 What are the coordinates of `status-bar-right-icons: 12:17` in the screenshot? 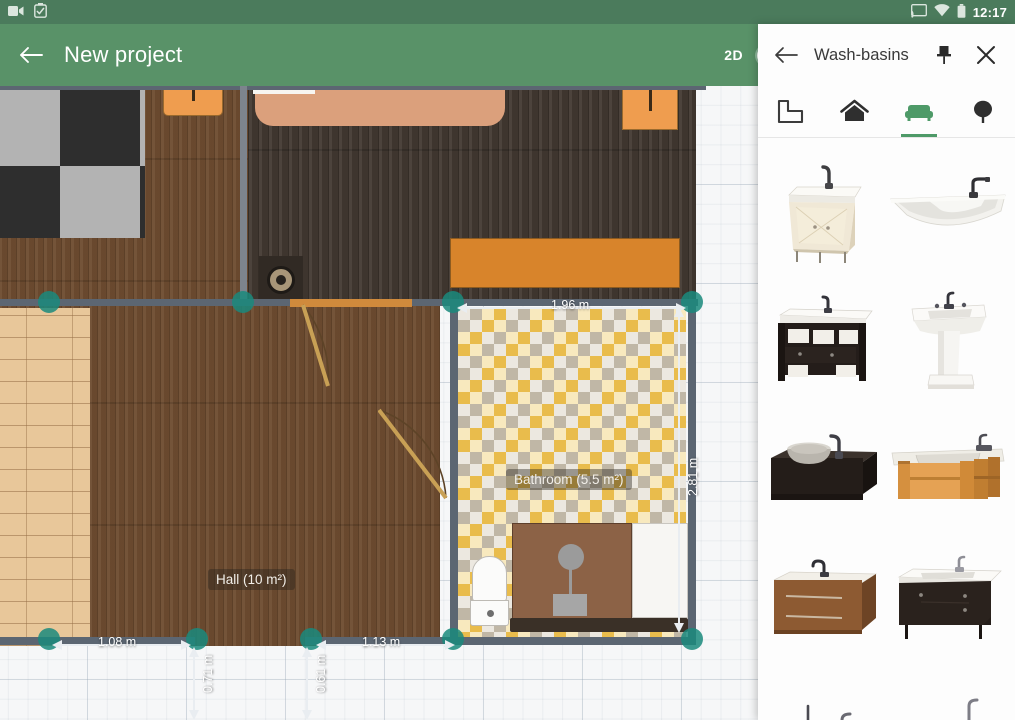 It's located at (958, 12).